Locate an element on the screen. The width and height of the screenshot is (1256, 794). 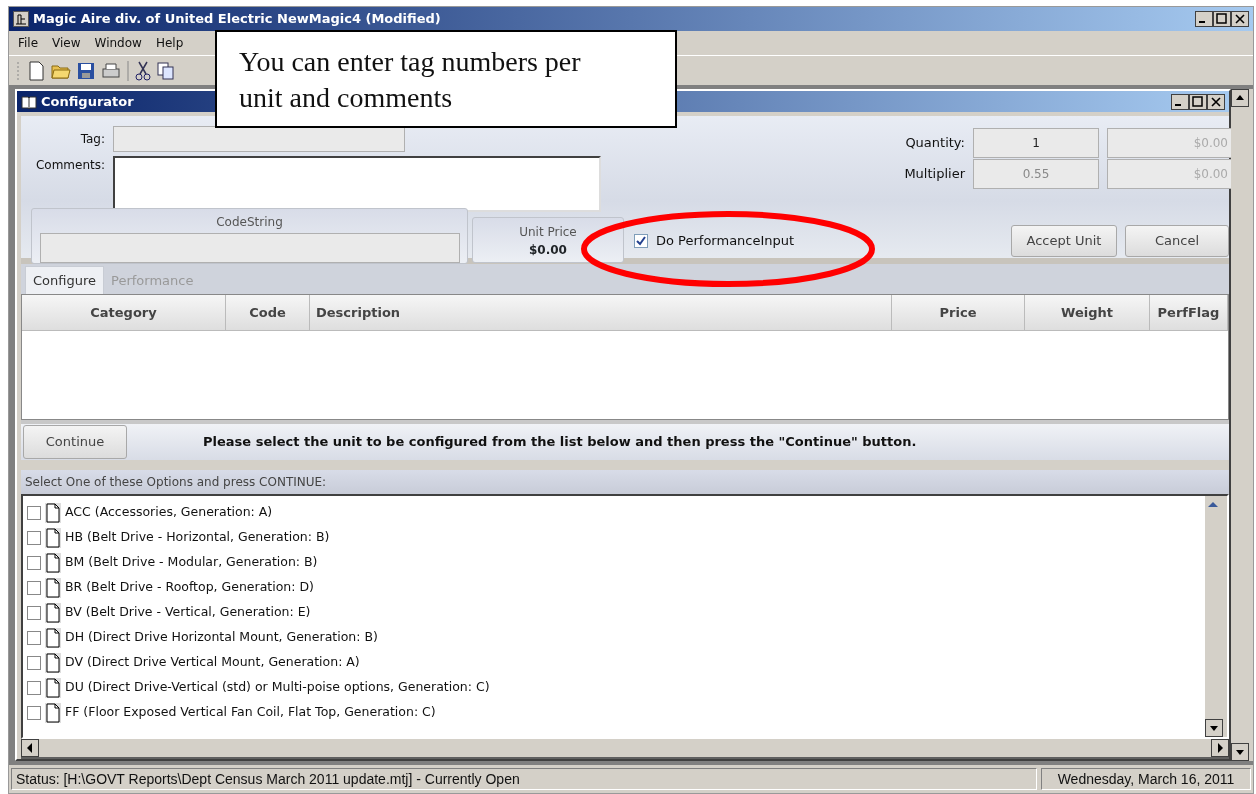
menu-item: File is located at coordinates (28, 43).